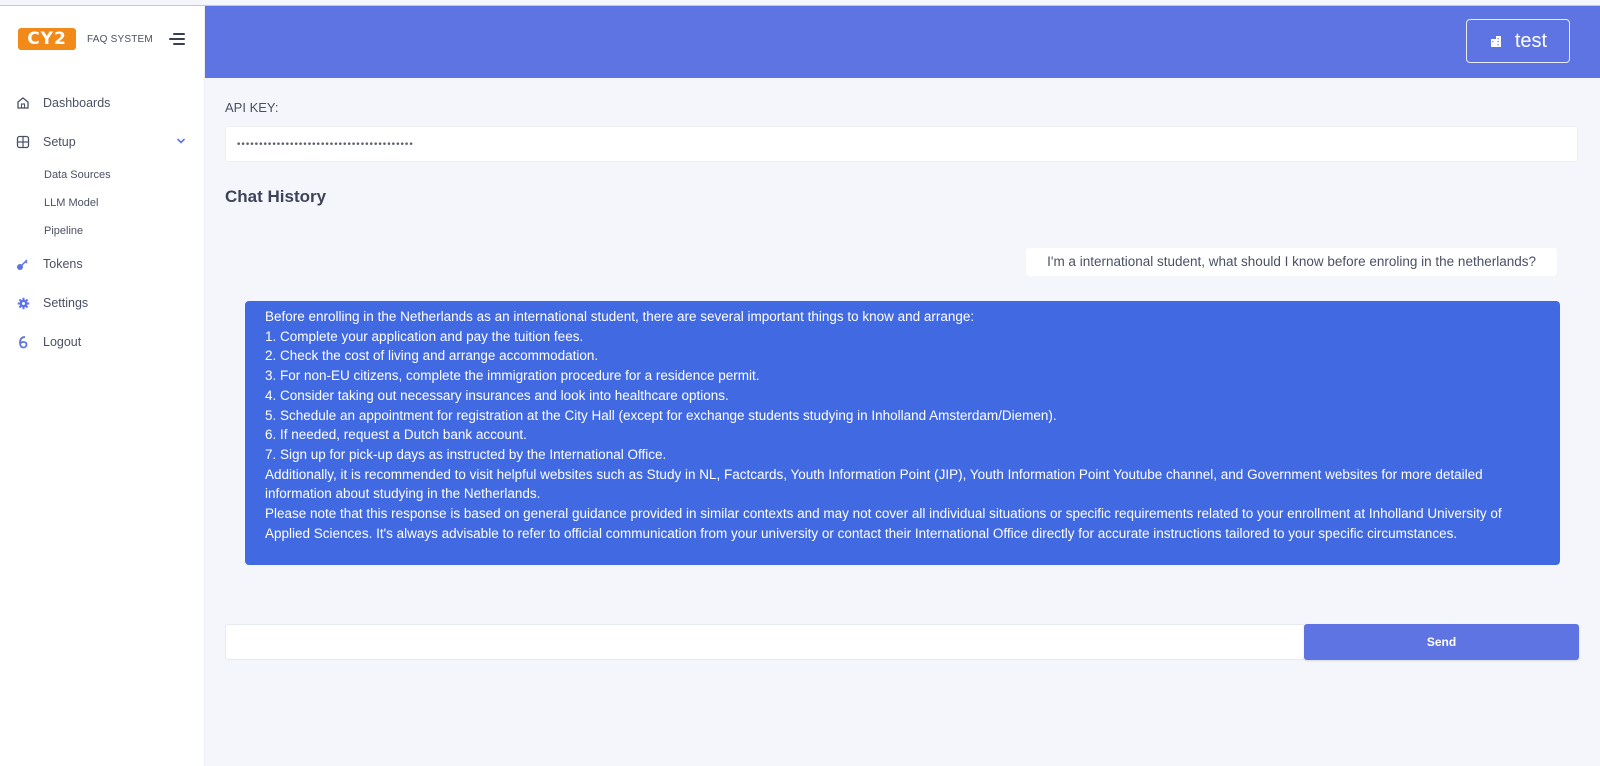  Describe the element at coordinates (63, 231) in the screenshot. I see `sidebar-subitem-pipeline: Pipeline` at that location.